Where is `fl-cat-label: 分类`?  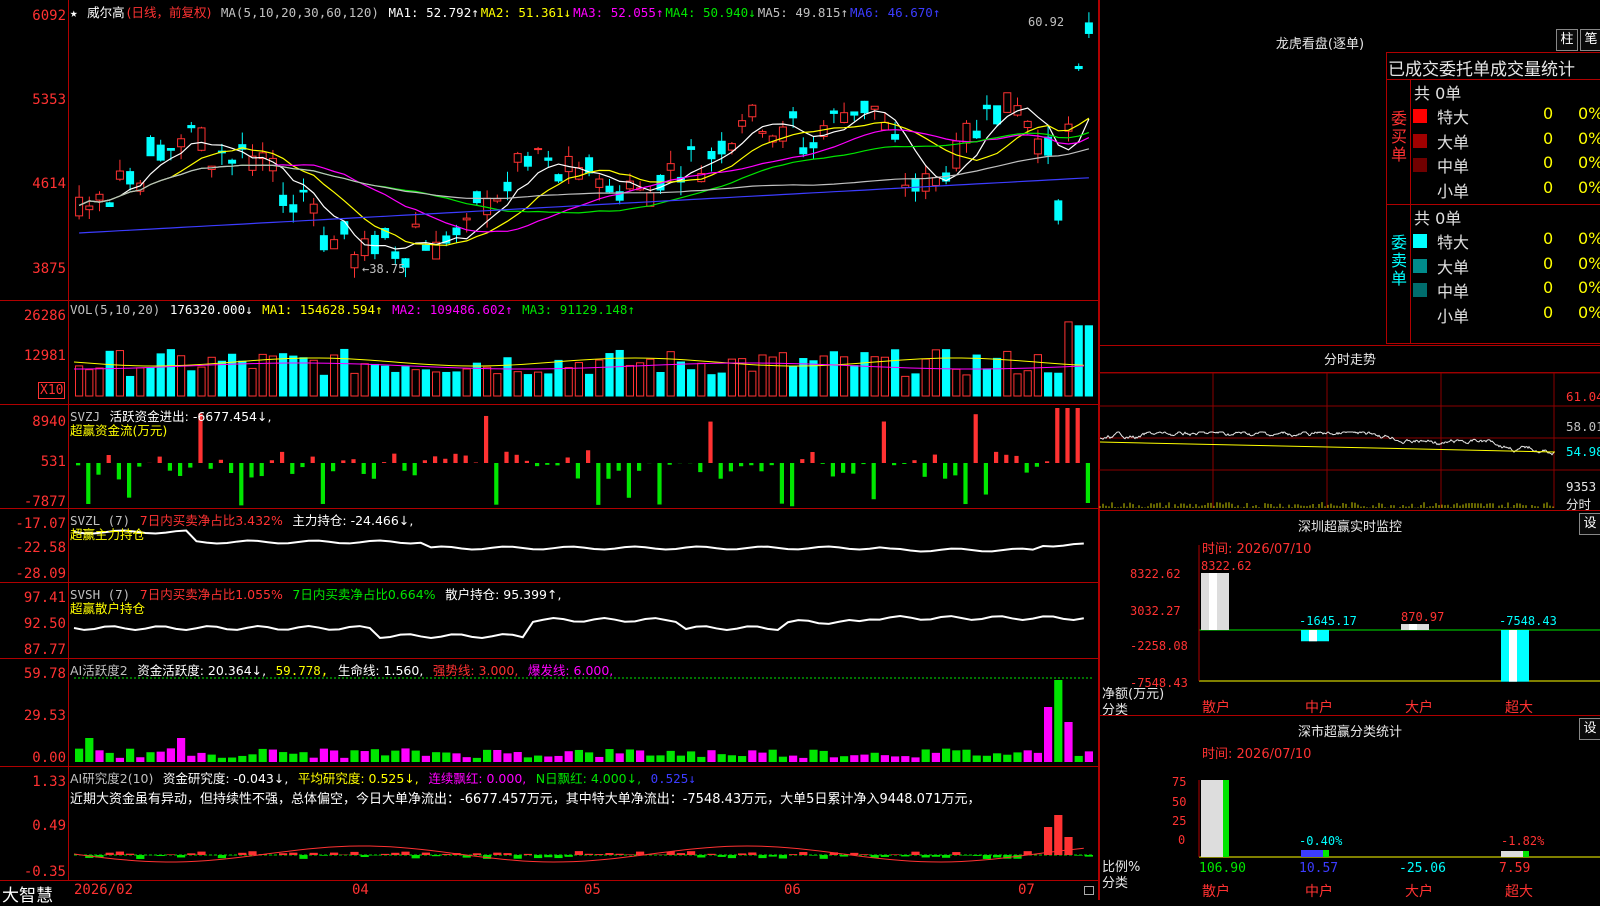 fl-cat-label: 分类 is located at coordinates (1115, 881).